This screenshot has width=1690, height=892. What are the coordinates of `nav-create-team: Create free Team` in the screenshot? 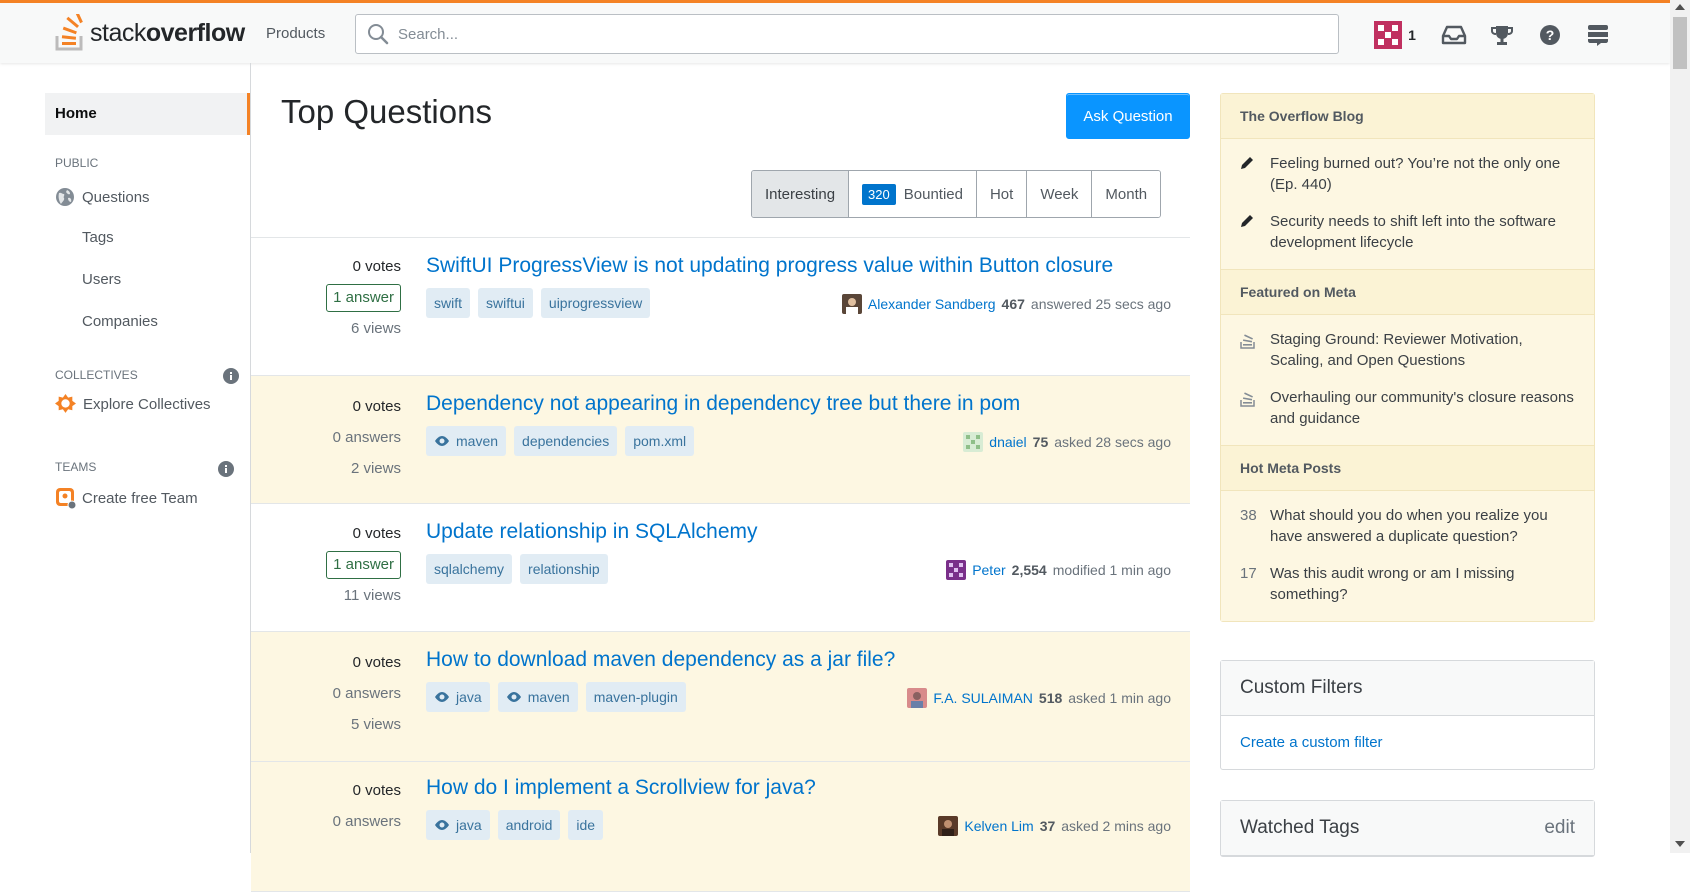 It's located at (126, 498).